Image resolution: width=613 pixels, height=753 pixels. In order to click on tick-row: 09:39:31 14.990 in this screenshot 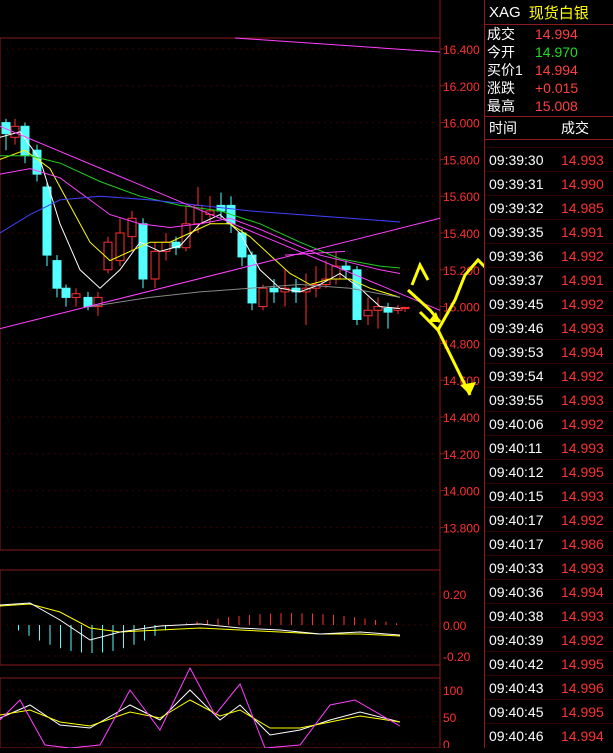, I will do `click(549, 183)`.